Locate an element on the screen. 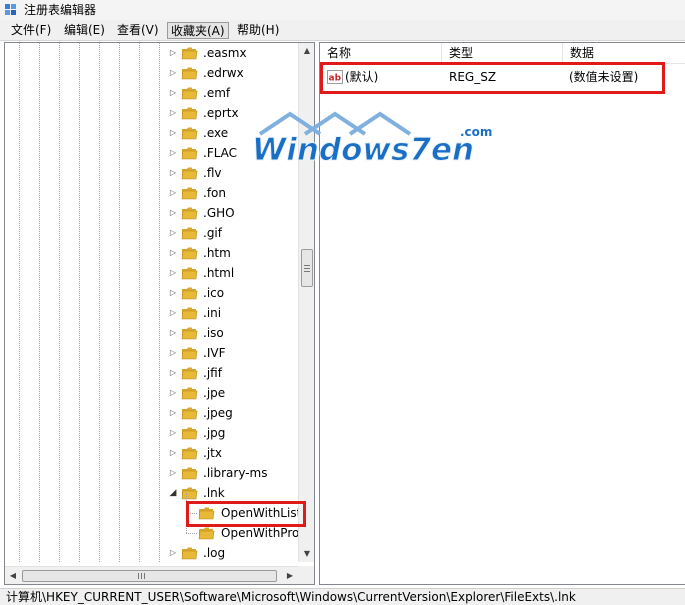 Image resolution: width=685 pixels, height=605 pixels. tree-item: ▷ .GHO is located at coordinates (151, 213).